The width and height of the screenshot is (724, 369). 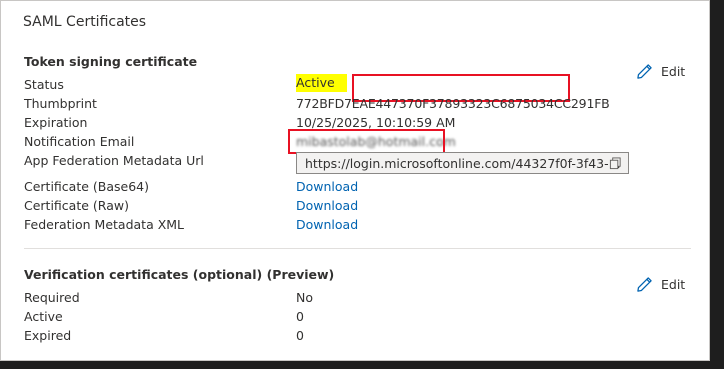 What do you see at coordinates (111, 61) in the screenshot?
I see `token-signing-heading: Token signing certificate` at bounding box center [111, 61].